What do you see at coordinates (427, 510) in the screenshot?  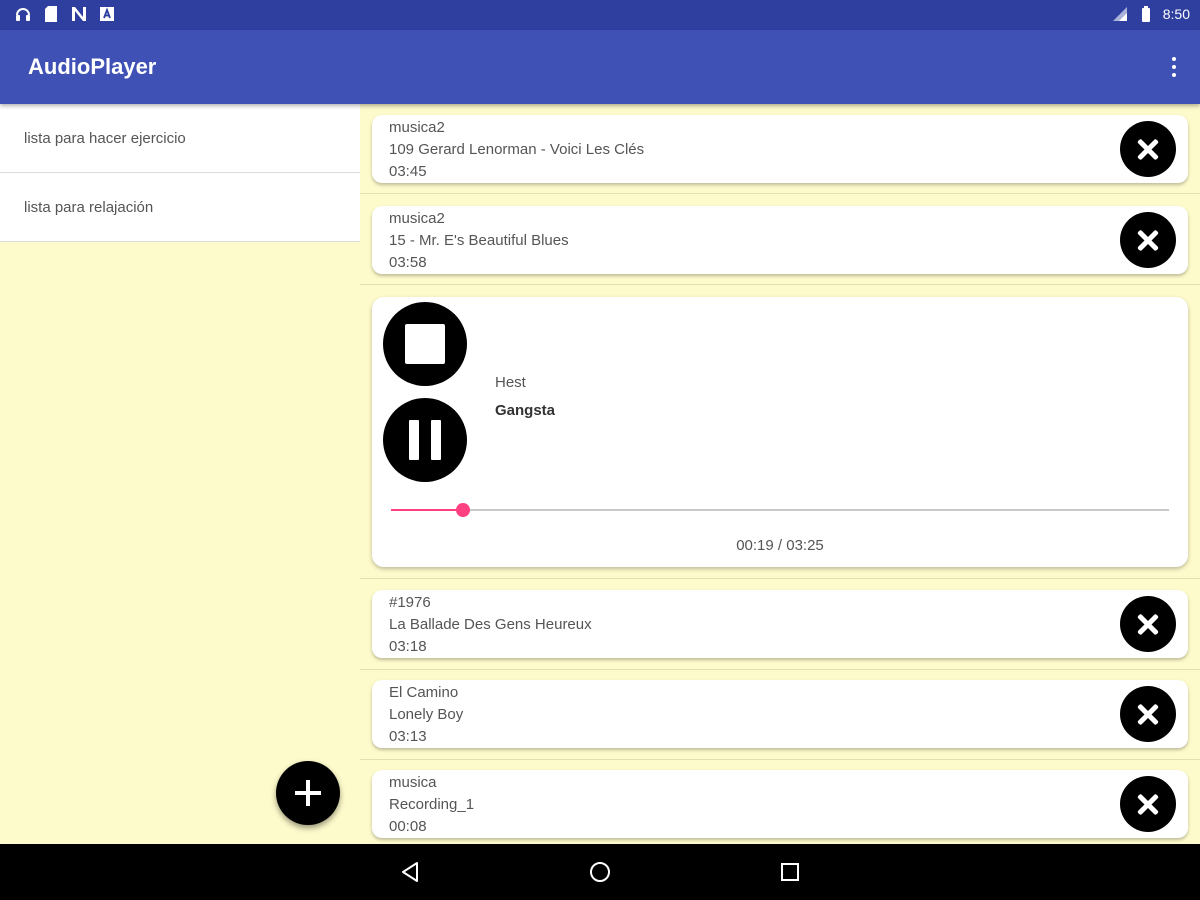 I see `seek-progress` at bounding box center [427, 510].